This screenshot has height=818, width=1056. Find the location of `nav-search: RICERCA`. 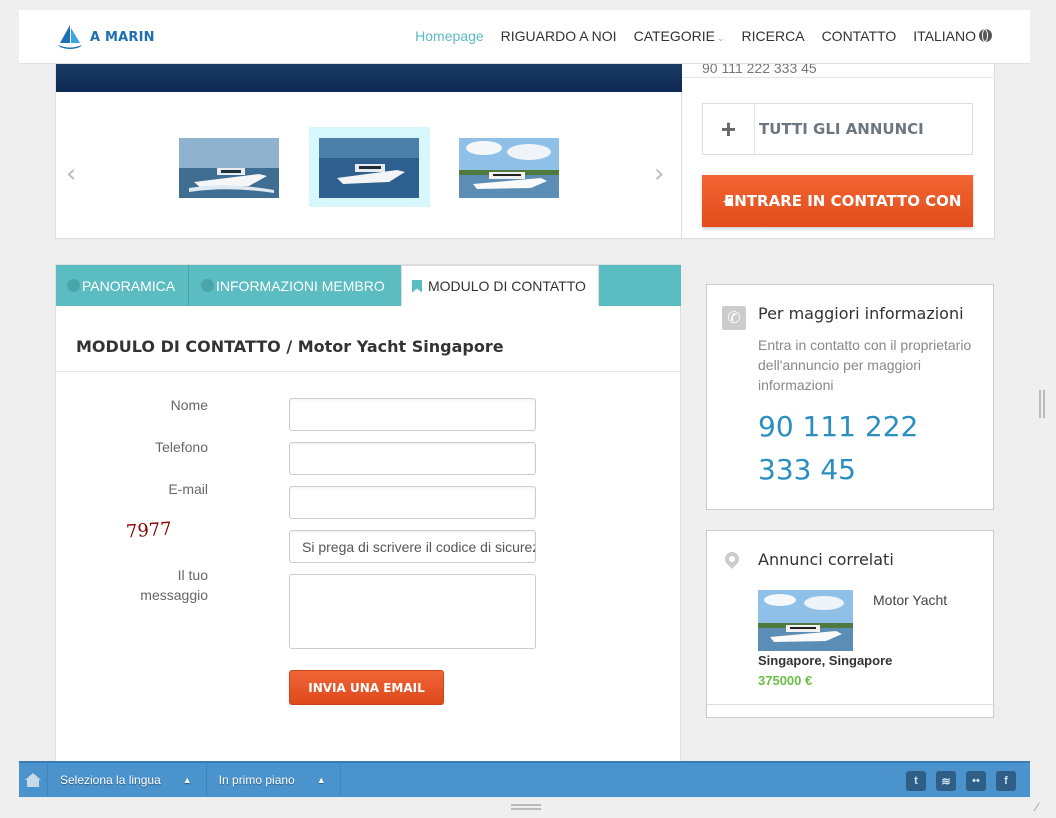

nav-search: RICERCA is located at coordinates (773, 36).